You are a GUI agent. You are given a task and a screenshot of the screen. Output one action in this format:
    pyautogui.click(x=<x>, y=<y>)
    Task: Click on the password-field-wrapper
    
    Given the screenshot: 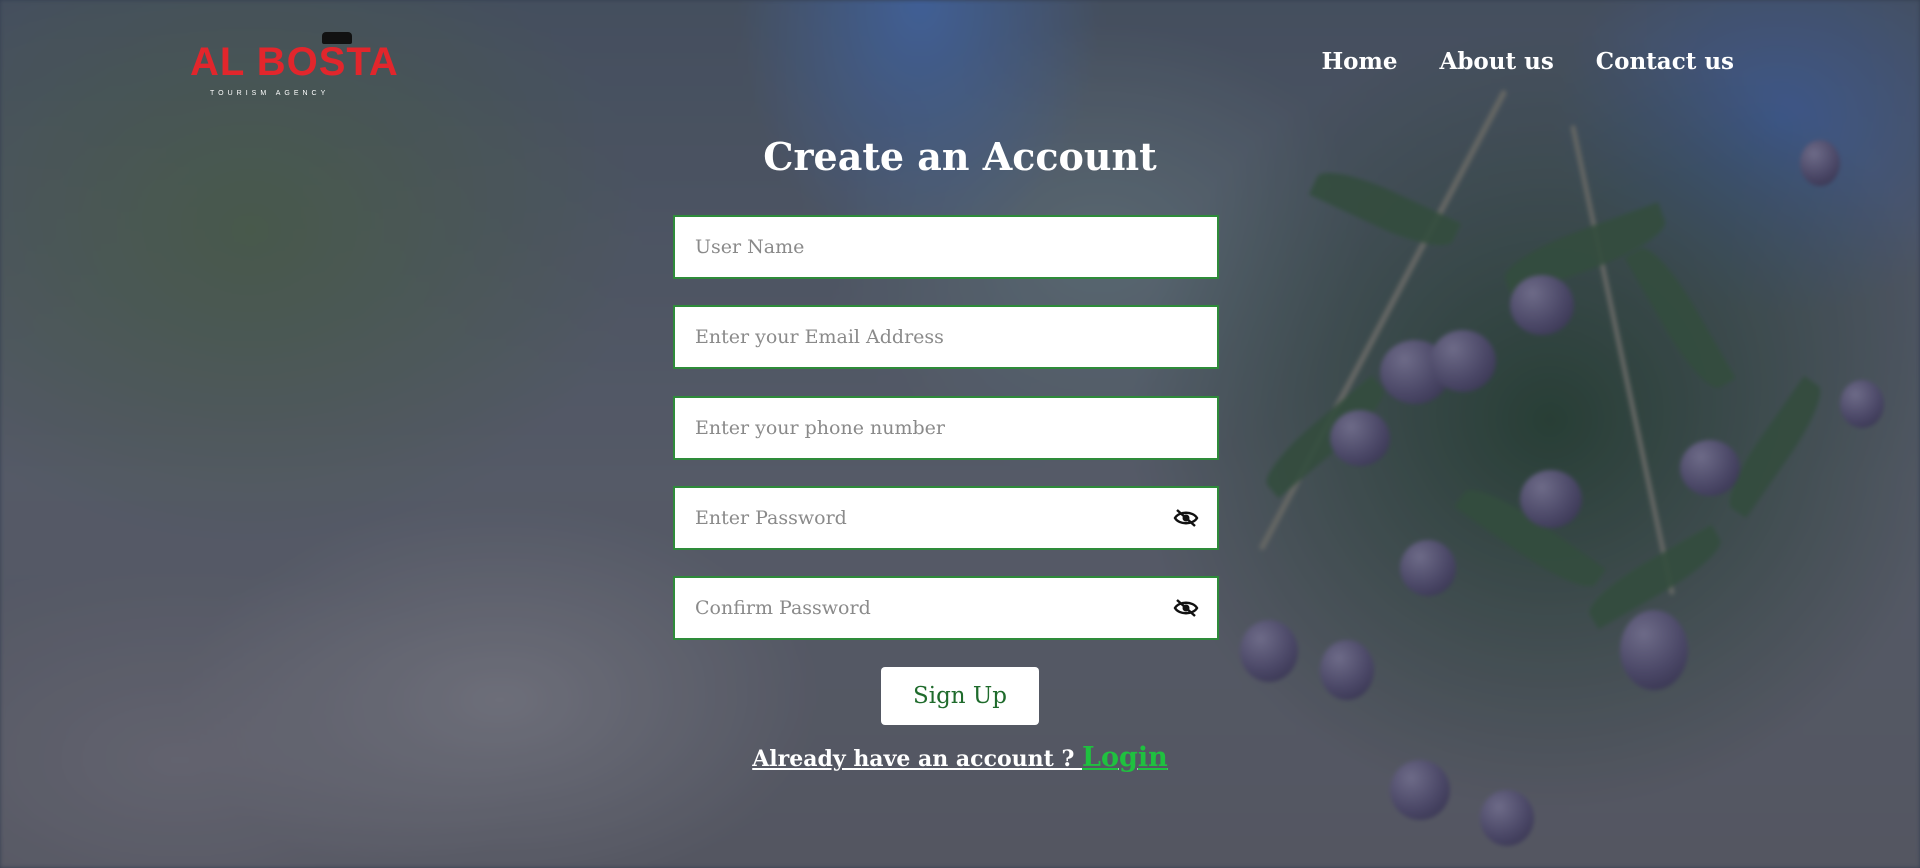 What is the action you would take?
    pyautogui.click(x=946, y=518)
    